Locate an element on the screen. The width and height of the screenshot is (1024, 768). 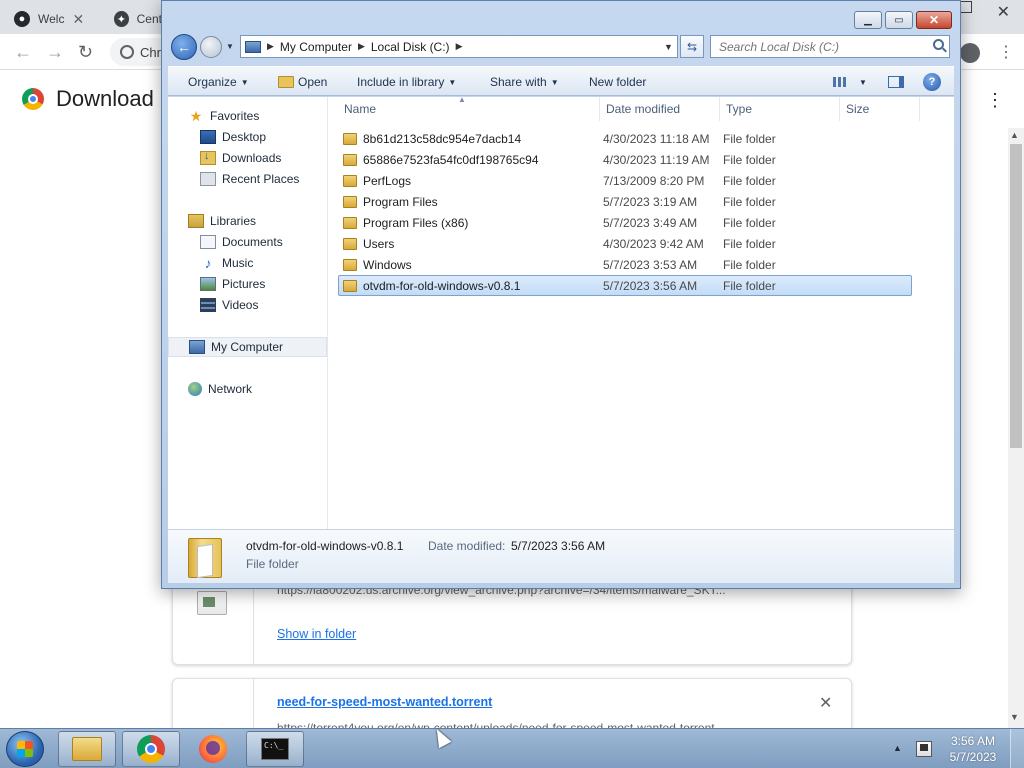
file-row: Windows 5/7/2023 3:53 AM File folder is located at coordinates (625, 264).